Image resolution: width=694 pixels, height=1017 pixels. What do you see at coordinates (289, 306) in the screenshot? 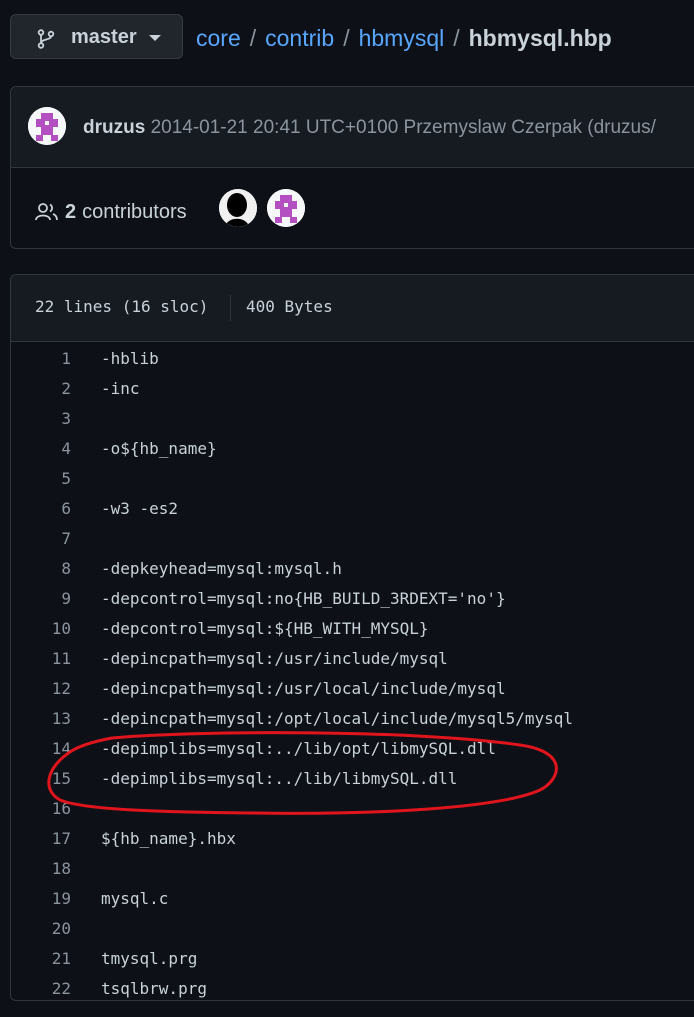
I see `file-size: 400 Bytes` at bounding box center [289, 306].